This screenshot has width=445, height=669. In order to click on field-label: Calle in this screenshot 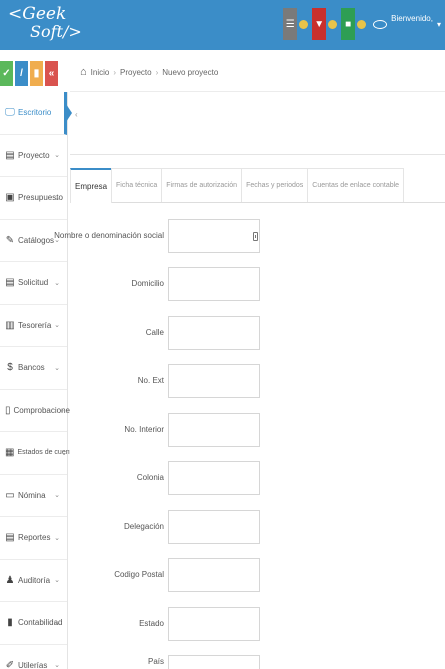, I will do `click(154, 332)`.